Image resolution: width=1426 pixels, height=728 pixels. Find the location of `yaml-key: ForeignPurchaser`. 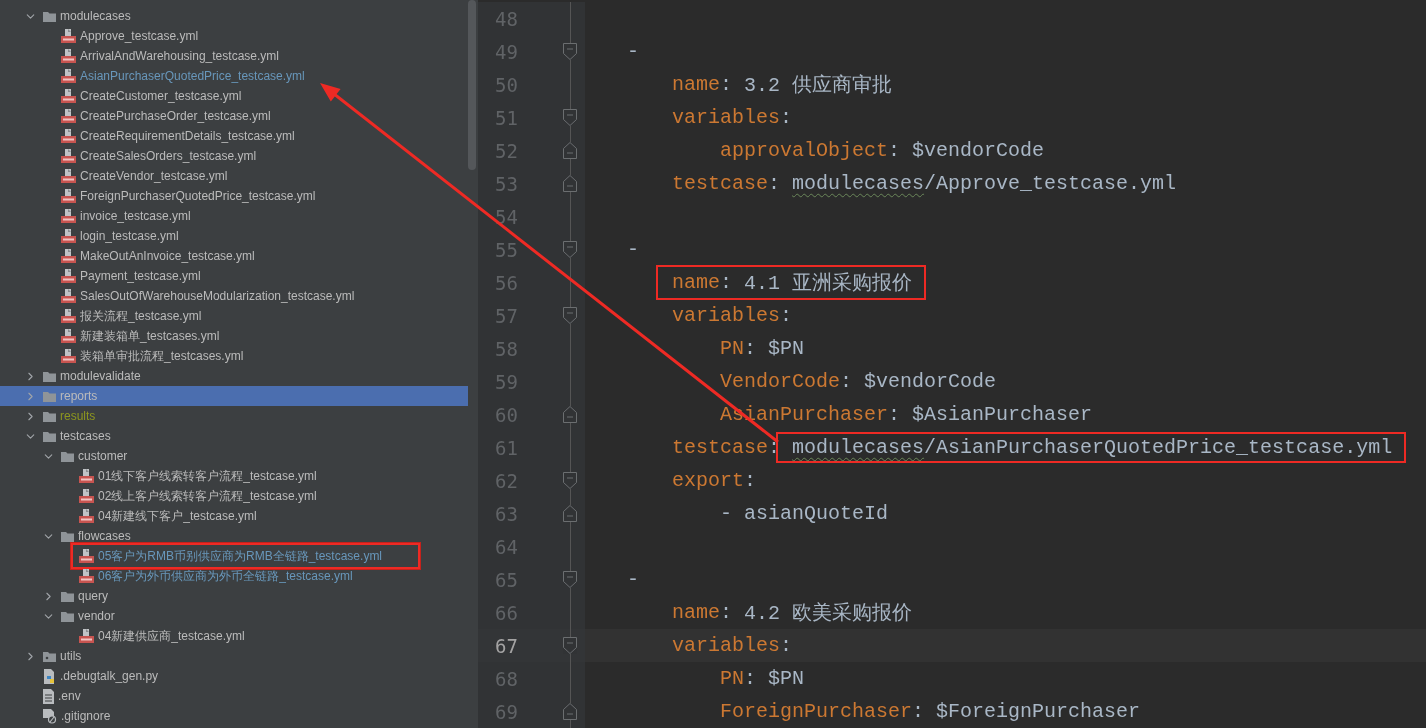

yaml-key: ForeignPurchaser is located at coordinates (816, 711).